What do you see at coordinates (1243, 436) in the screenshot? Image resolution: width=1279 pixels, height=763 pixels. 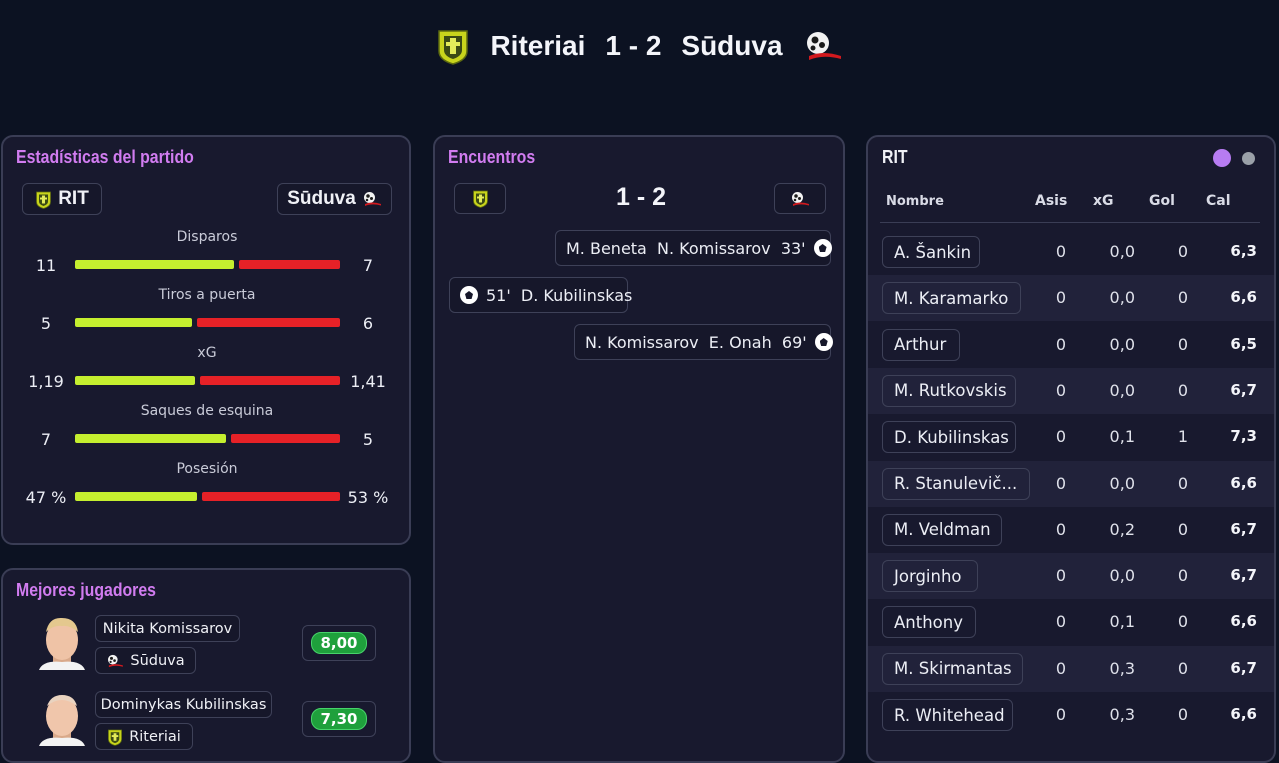 I see `player-rating: 7,3` at bounding box center [1243, 436].